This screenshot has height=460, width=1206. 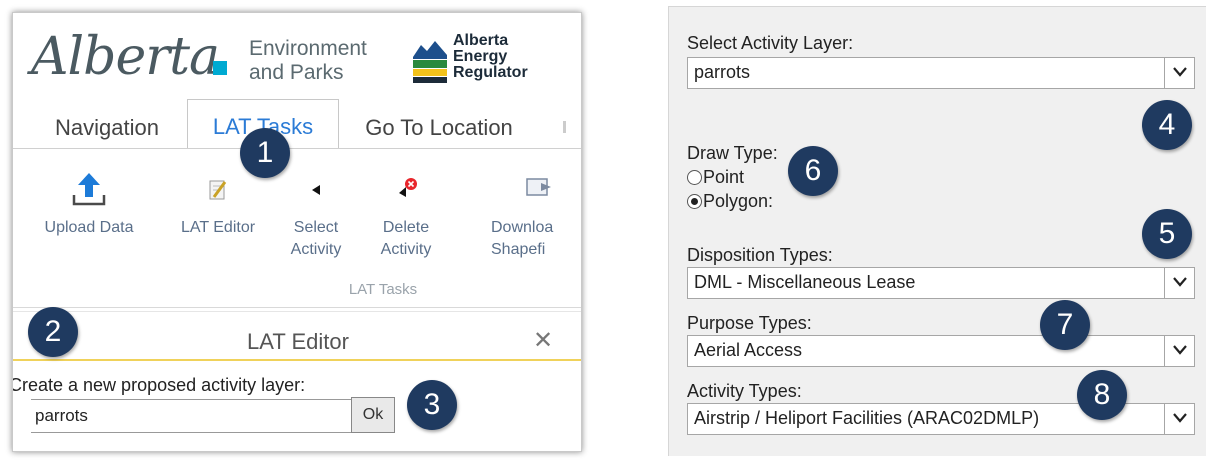 I want to click on callout-badge-1: 1, so click(x=265, y=153).